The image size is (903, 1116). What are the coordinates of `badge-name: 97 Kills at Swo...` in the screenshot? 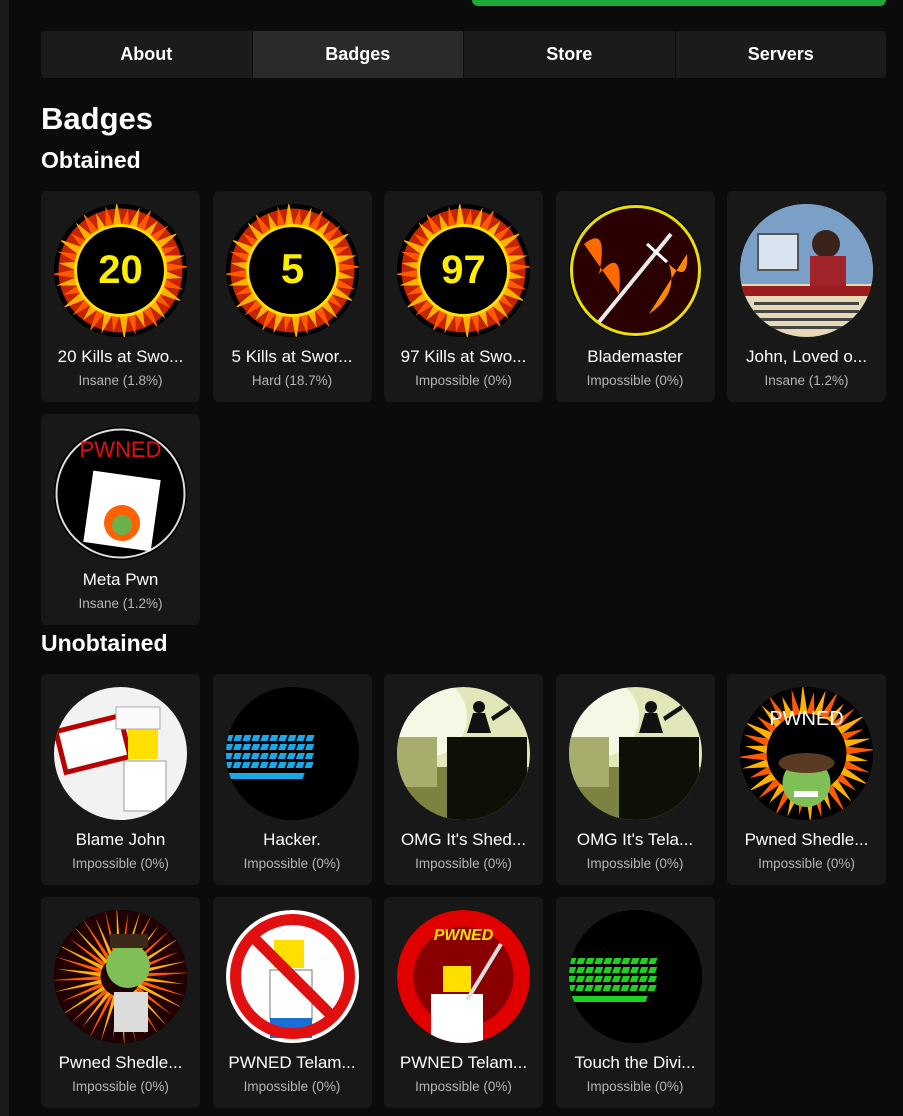 It's located at (463, 356).